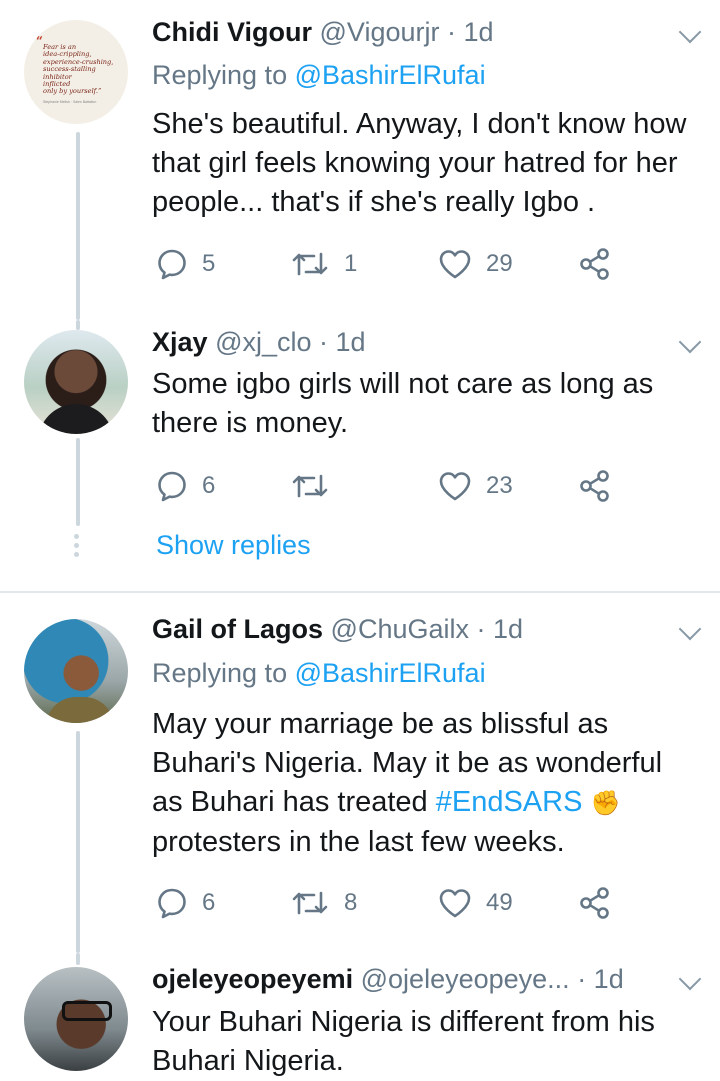  What do you see at coordinates (475, 264) in the screenshot?
I see `like-button: 29` at bounding box center [475, 264].